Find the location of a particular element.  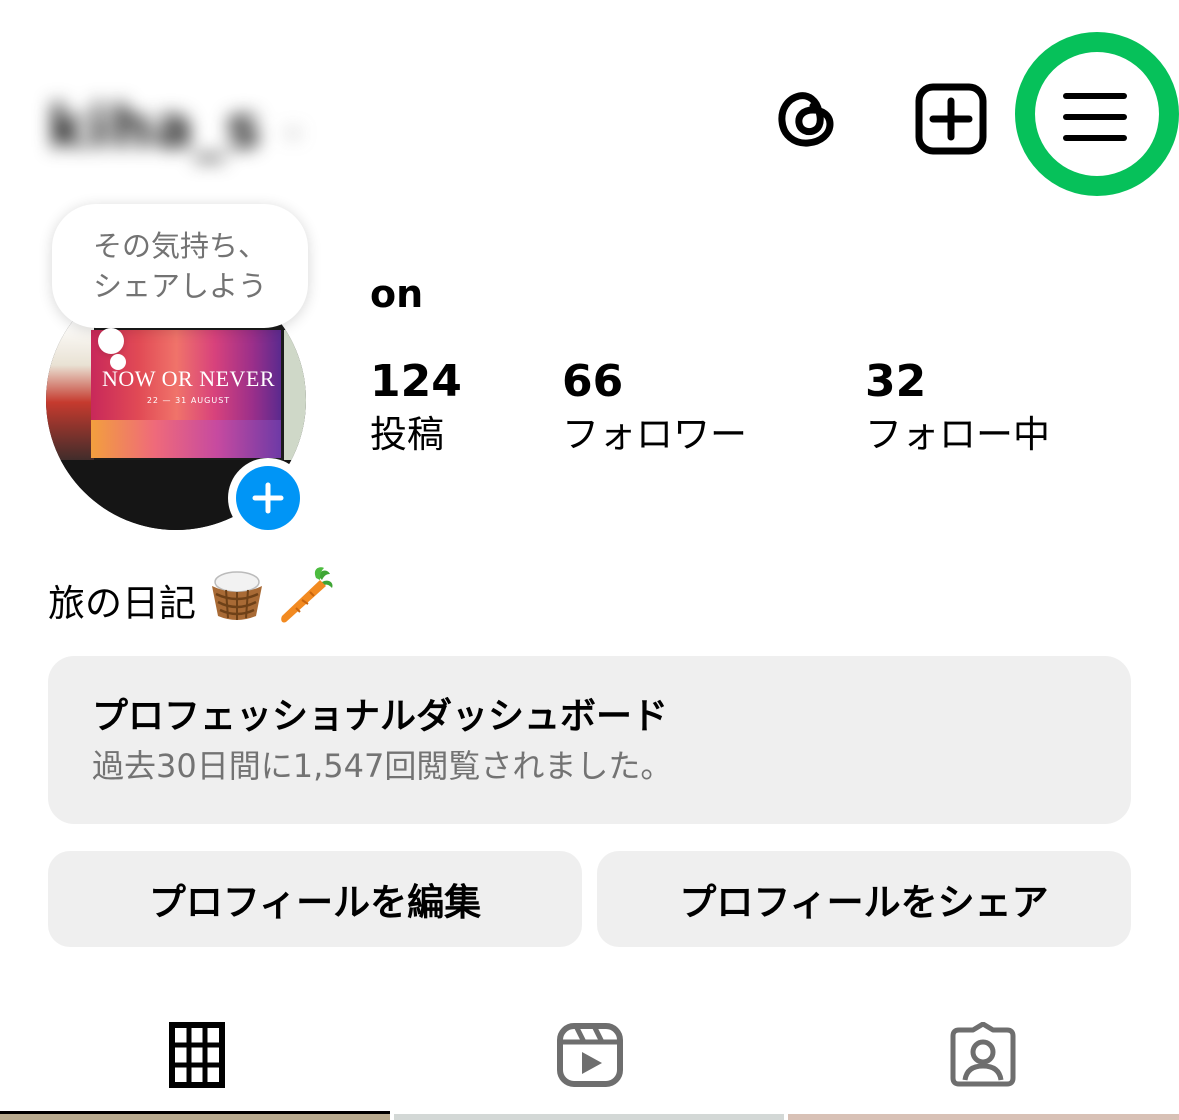

stat-posts: 124 投稿 is located at coordinates (416, 408).